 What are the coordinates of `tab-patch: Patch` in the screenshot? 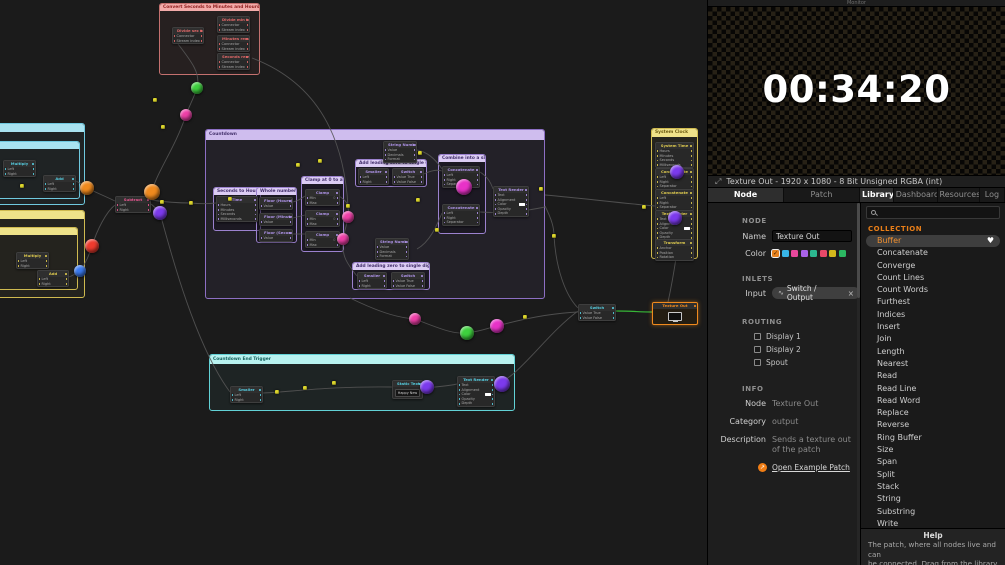 It's located at (822, 195).